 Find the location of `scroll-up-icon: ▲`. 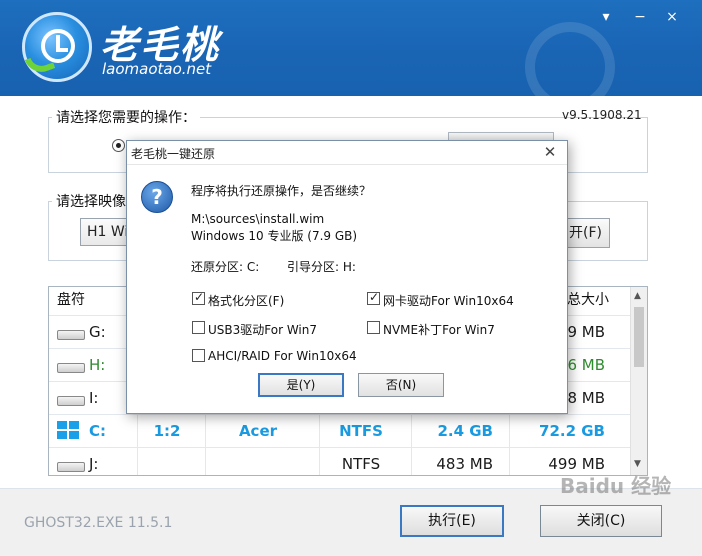

scroll-up-icon: ▲ is located at coordinates (637, 296).